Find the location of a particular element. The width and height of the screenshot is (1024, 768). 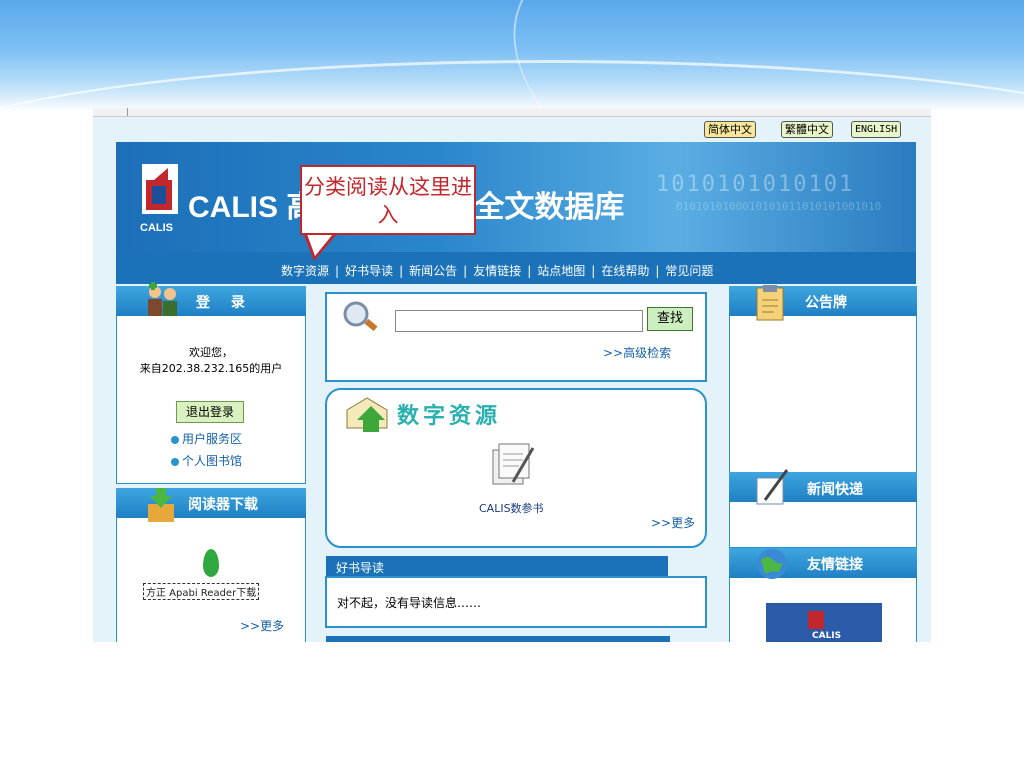

browser-top-edge is located at coordinates (512, 112).